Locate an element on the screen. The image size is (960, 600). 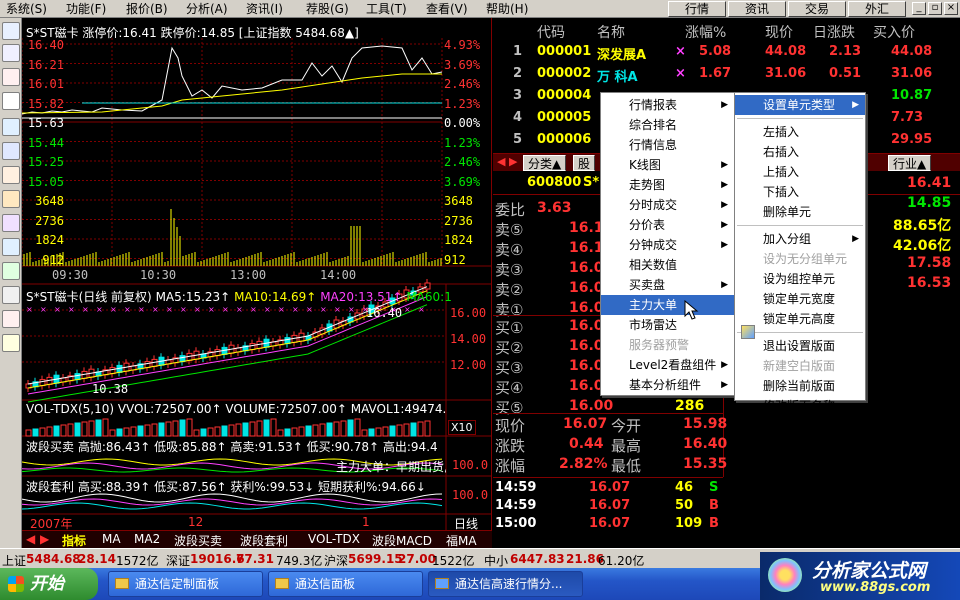
menu-info: 资讯(I) is located at coordinates (264, 9).